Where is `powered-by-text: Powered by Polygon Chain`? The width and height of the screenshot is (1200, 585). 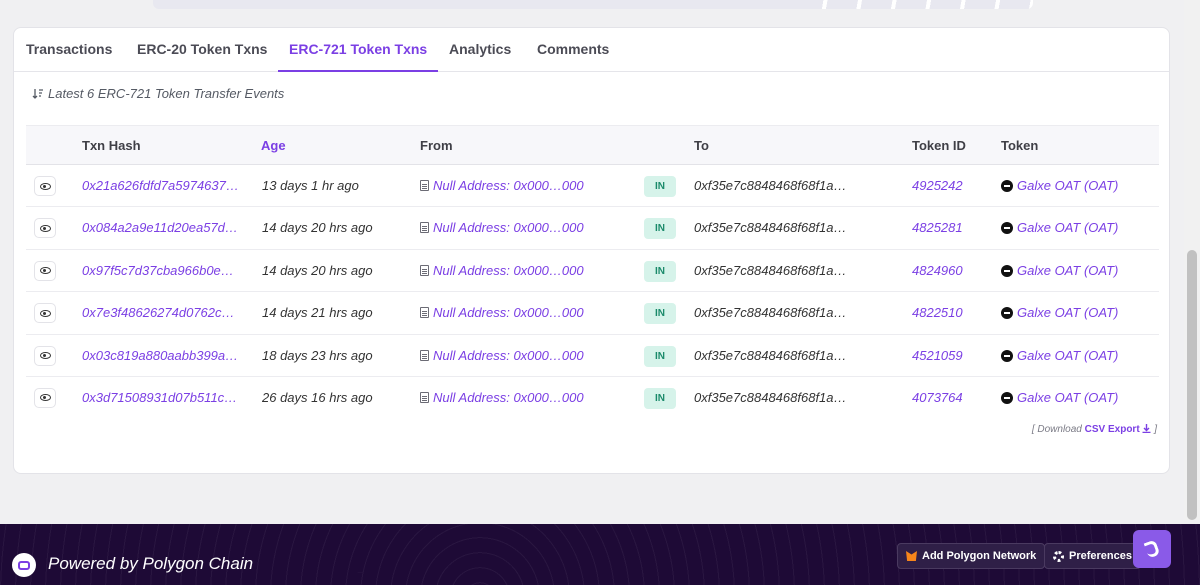
powered-by-text: Powered by Polygon Chain is located at coordinates (151, 563).